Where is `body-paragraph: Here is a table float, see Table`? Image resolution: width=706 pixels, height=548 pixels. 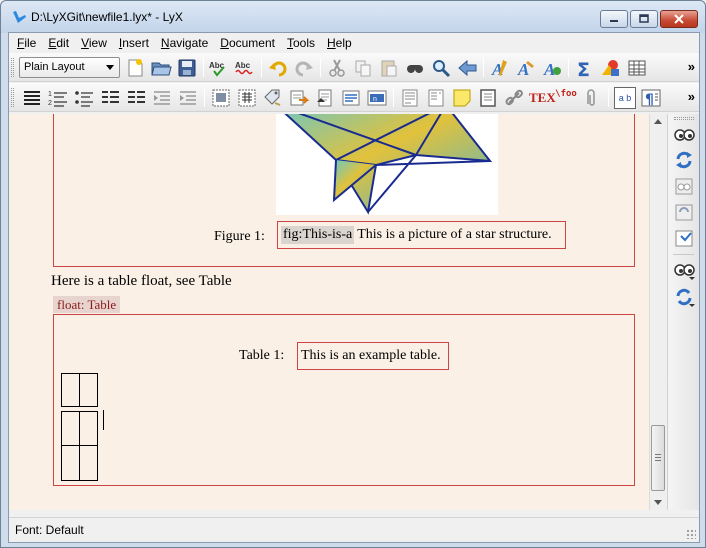 body-paragraph: Here is a table float, see Table is located at coordinates (141, 281).